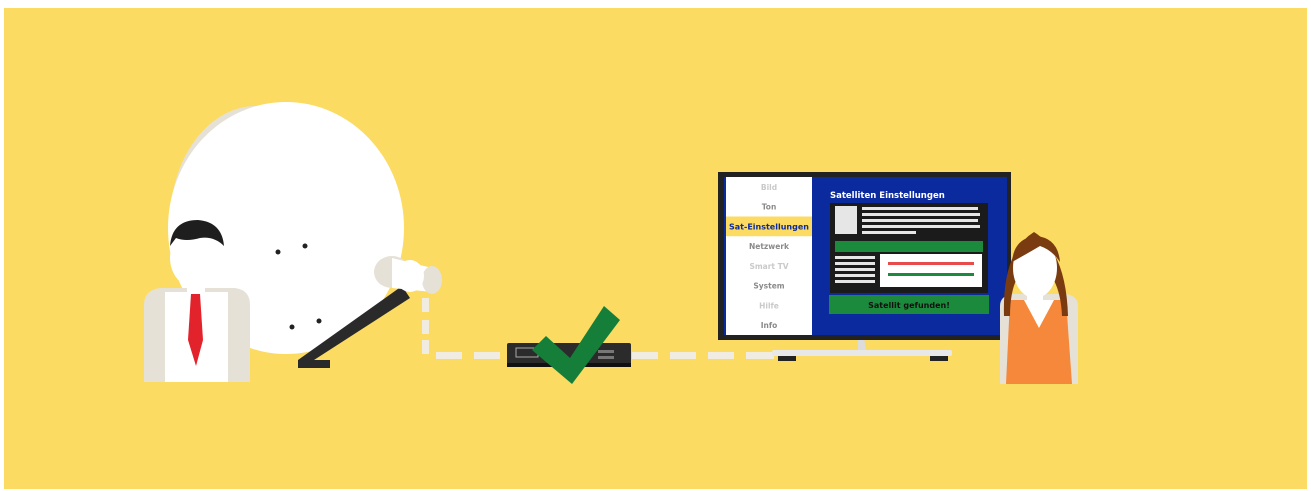 Image resolution: width=1311 pixels, height=491 pixels. Describe the element at coordinates (909, 305) in the screenshot. I see `status-text: Satellit gefunden!` at that location.